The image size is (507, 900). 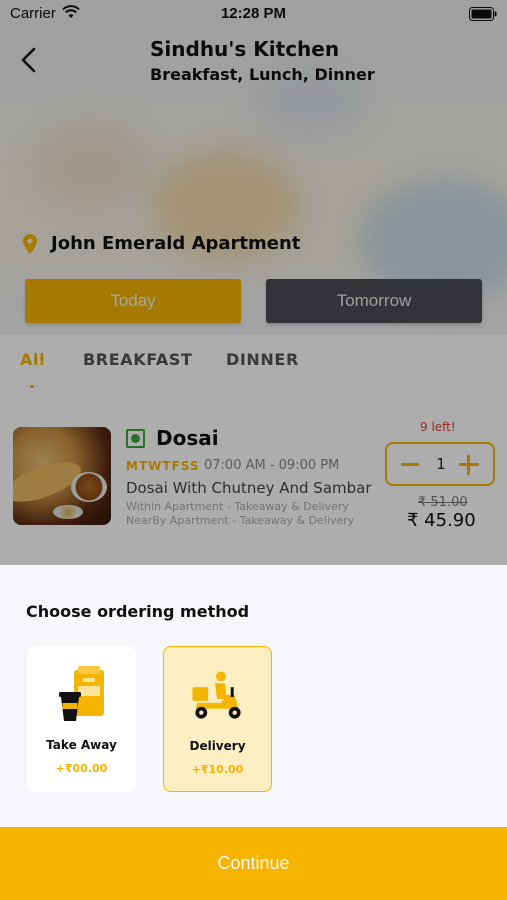 What do you see at coordinates (81, 768) in the screenshot?
I see `takeaway-price: +₹00.00` at bounding box center [81, 768].